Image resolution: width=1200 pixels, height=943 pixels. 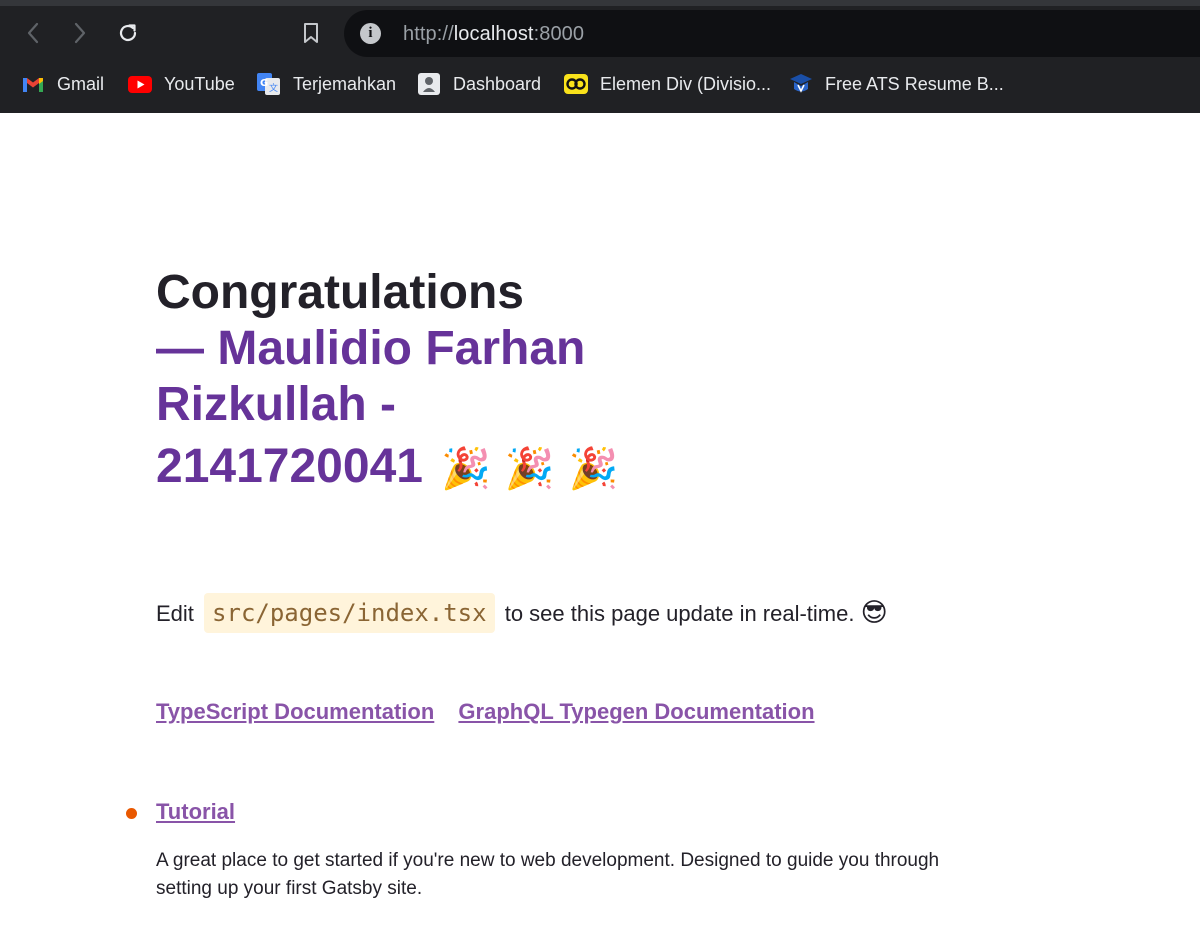 What do you see at coordinates (349, 613) in the screenshot?
I see `file-path-code: src/pages/index.tsx` at bounding box center [349, 613].